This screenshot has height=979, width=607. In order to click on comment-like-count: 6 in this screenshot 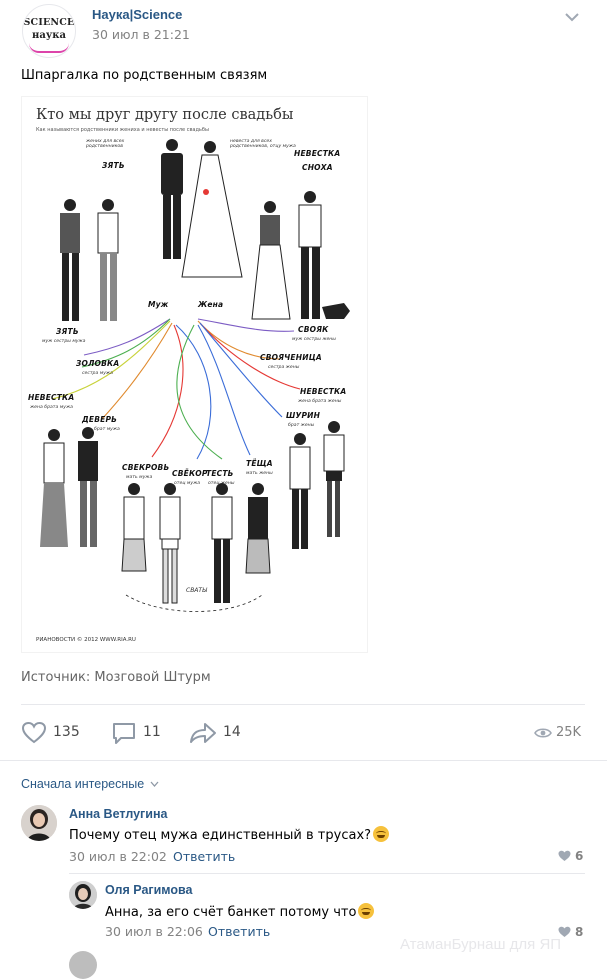, I will do `click(579, 856)`.